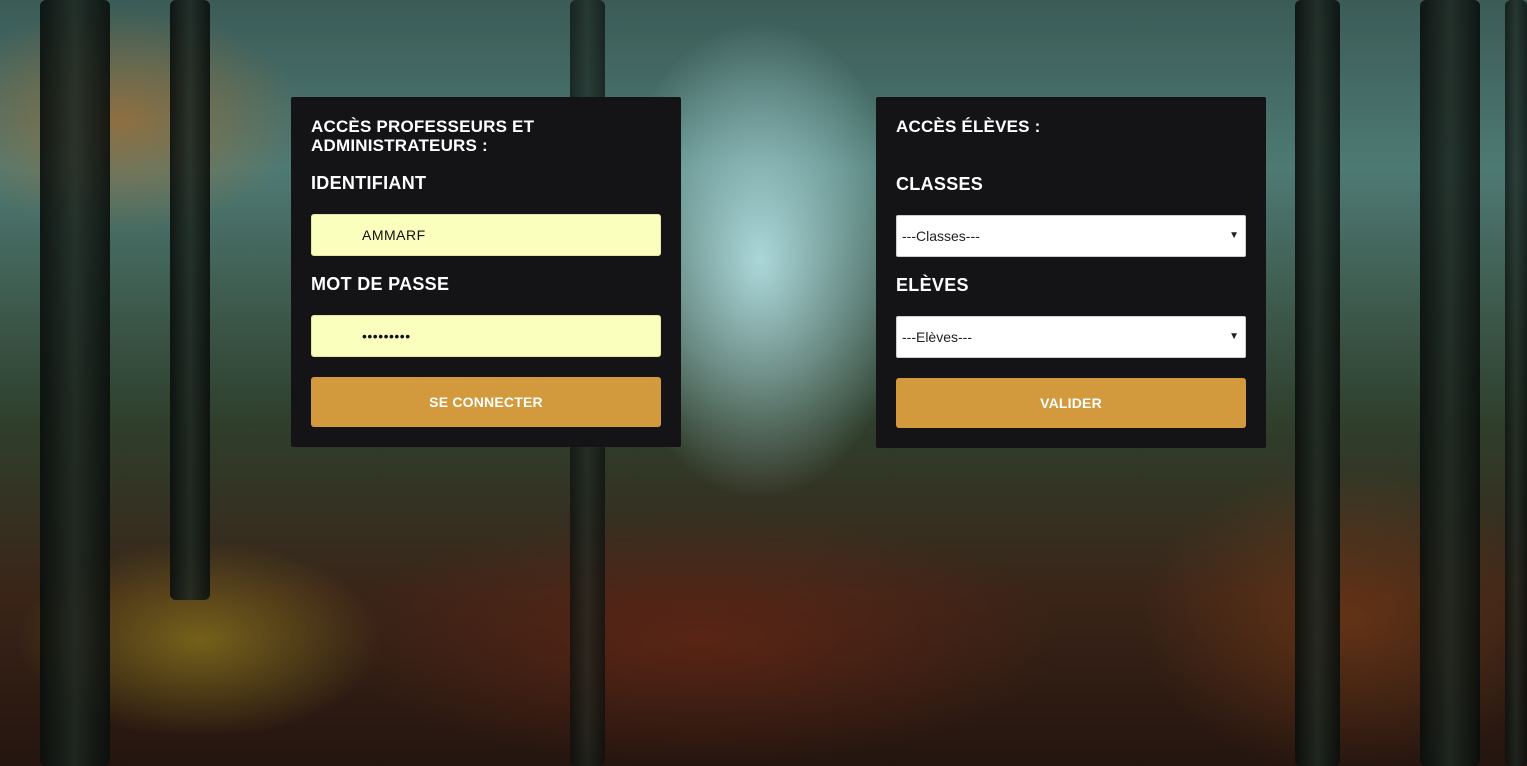 The image size is (1527, 766). I want to click on teacher-login-title: ACCÈS PROFESSEURS ET ADMINISTRATEURS :, so click(423, 136).